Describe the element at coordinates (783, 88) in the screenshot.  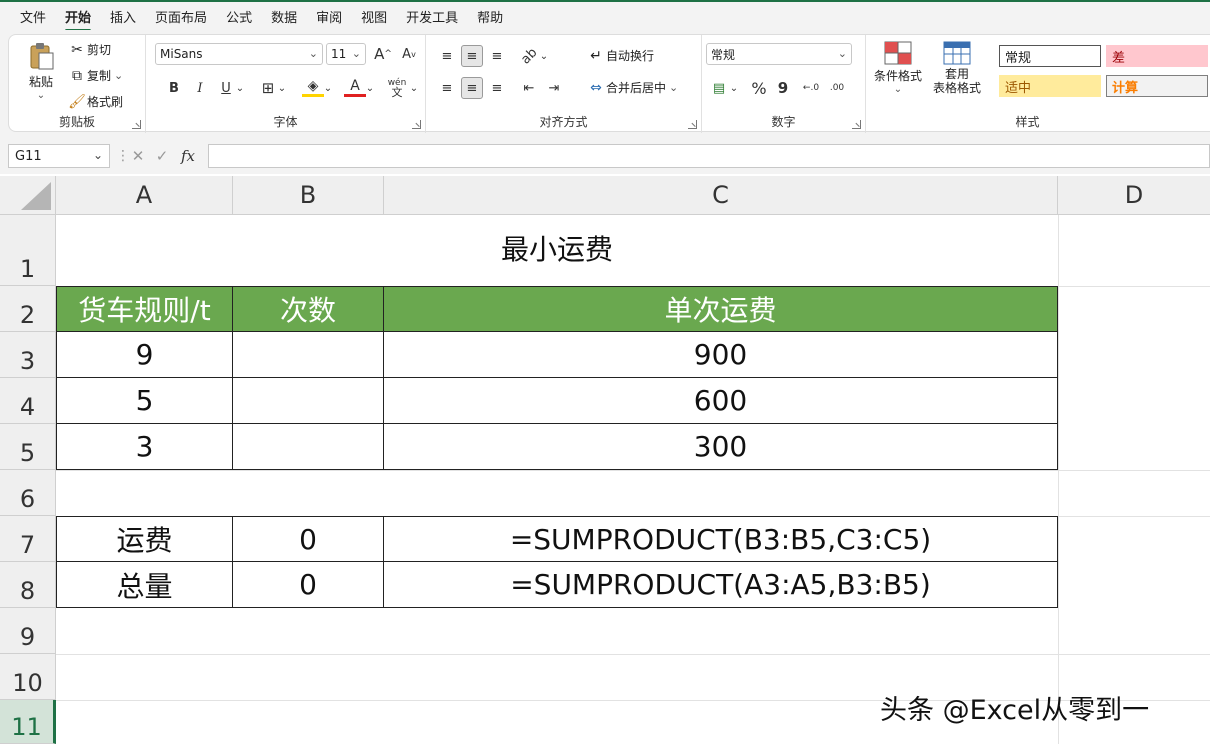
I see `comma-style-button: 9` at that location.